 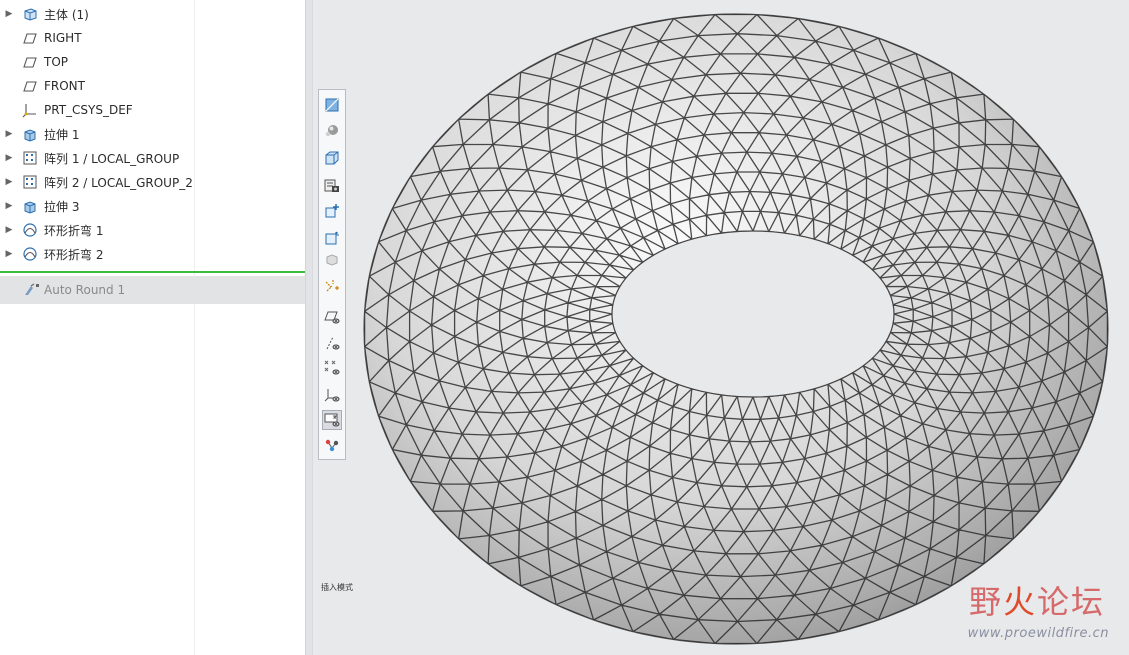 I want to click on tree-item: ▶ 环形折弯 1, so click(x=152, y=230).